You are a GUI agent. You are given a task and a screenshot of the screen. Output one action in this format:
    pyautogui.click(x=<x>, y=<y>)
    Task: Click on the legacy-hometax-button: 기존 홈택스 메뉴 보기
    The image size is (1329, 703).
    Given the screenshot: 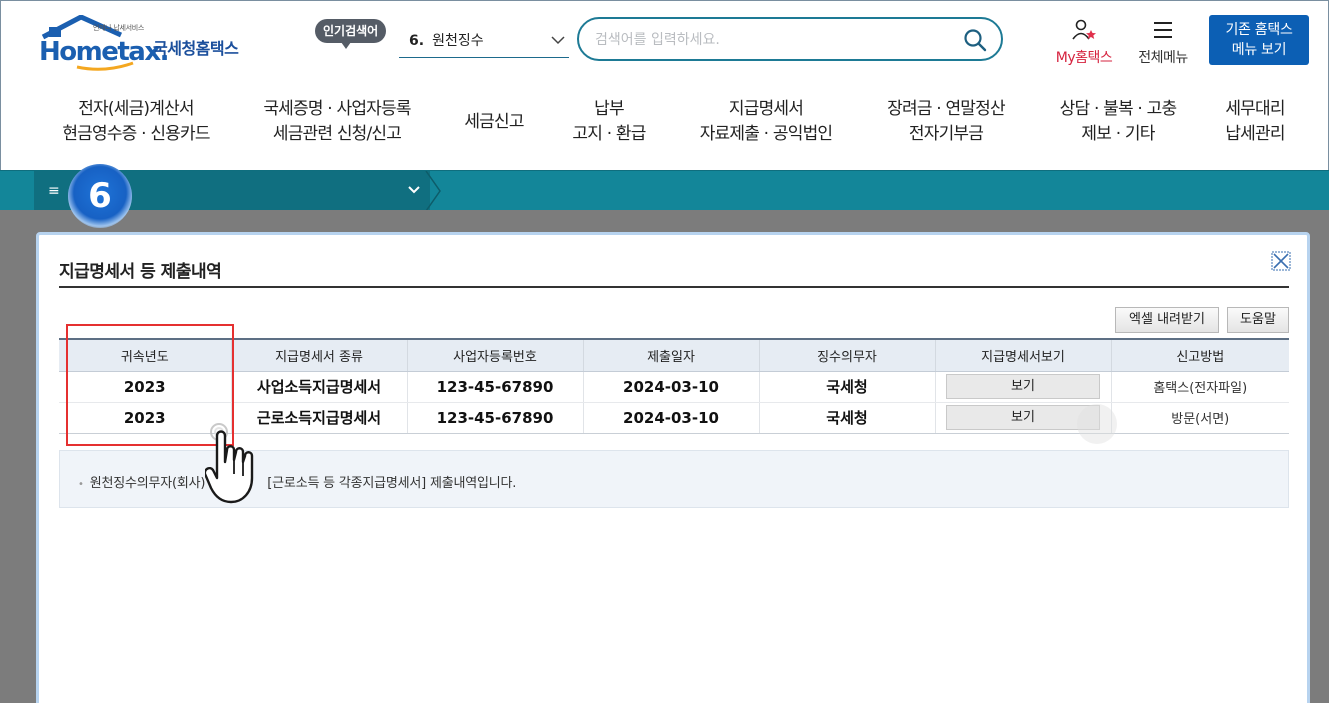 What is the action you would take?
    pyautogui.click(x=1259, y=40)
    